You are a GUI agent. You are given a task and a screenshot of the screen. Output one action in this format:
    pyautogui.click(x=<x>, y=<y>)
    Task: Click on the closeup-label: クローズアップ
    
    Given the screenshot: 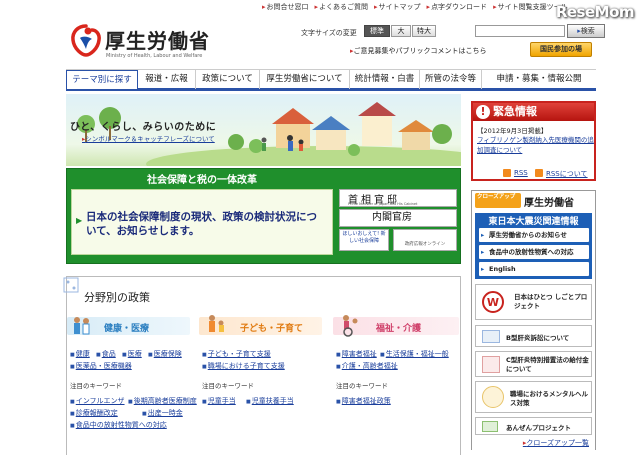 What is the action you would take?
    pyautogui.click(x=498, y=200)
    